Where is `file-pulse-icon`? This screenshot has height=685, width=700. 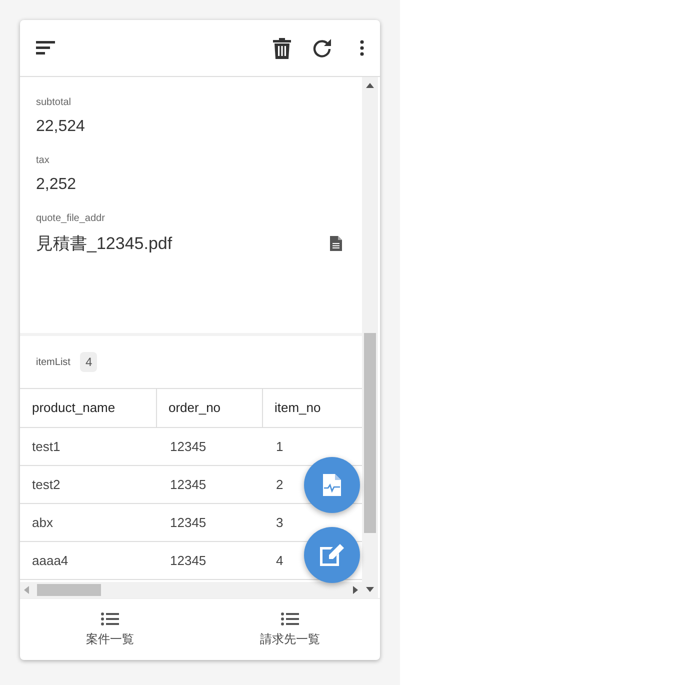
file-pulse-icon is located at coordinates (332, 485).